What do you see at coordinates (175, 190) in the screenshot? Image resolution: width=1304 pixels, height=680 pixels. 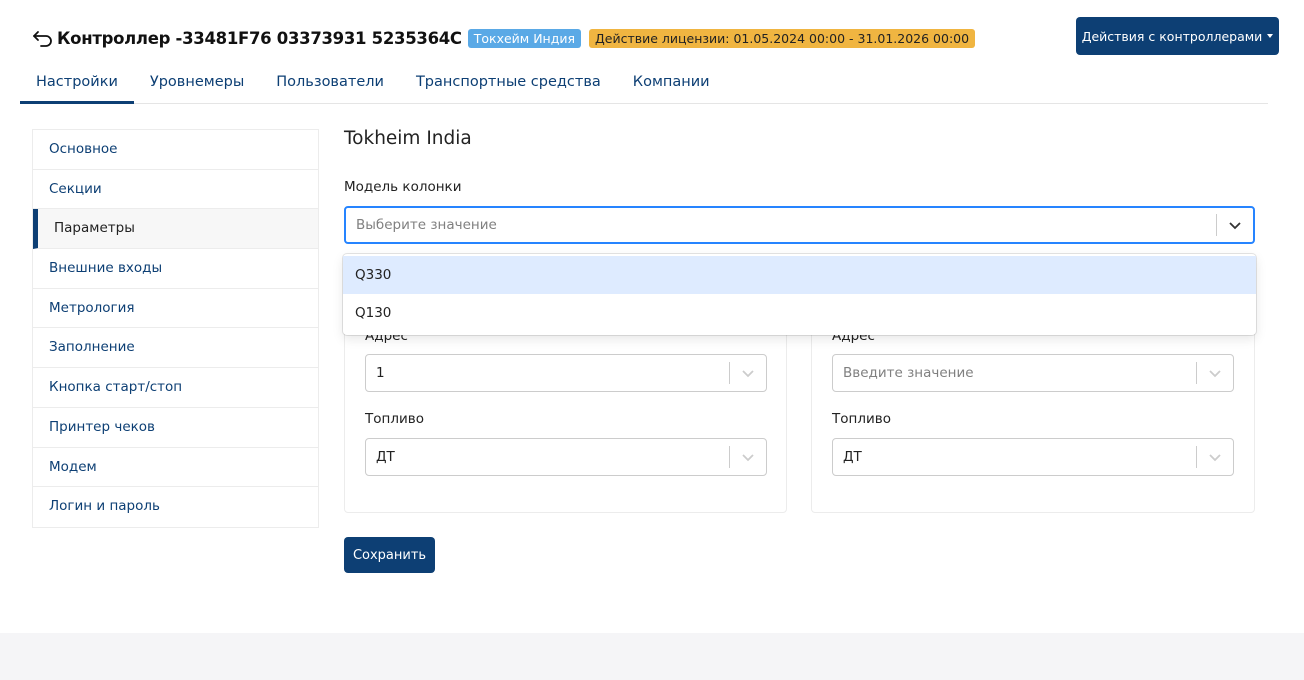 I see `sidebar-item-sections: Секции` at bounding box center [175, 190].